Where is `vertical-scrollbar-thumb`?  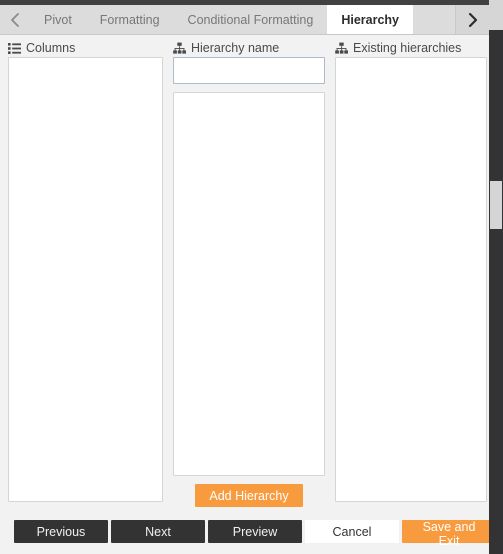 vertical-scrollbar-thumb is located at coordinates (496, 205).